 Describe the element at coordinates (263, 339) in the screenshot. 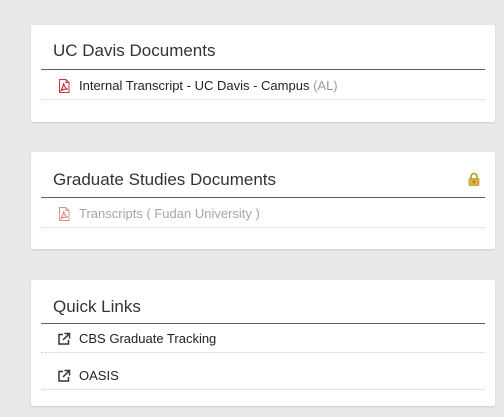

I see `cbs-graduate-tracking-link: CBS Graduate Tracking` at that location.